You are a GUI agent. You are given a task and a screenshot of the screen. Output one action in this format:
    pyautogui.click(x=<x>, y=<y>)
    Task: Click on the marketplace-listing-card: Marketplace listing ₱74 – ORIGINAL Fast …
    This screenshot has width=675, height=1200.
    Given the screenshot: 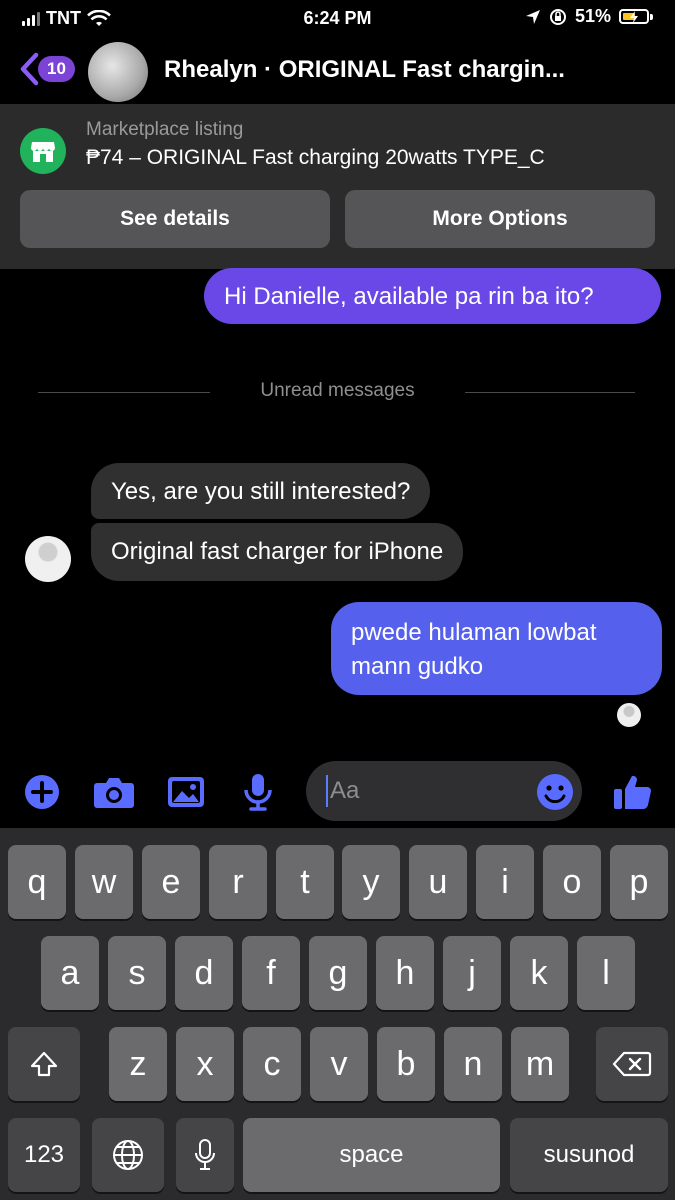 What is the action you would take?
    pyautogui.click(x=337, y=186)
    